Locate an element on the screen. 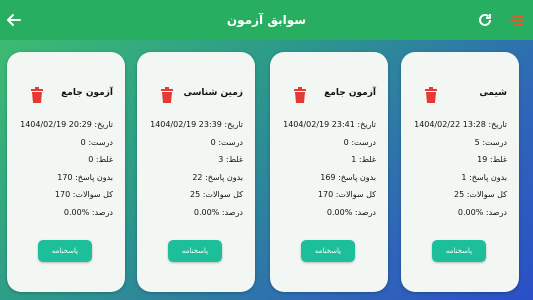  wrong-line: غلط: 19 is located at coordinates (457, 164).